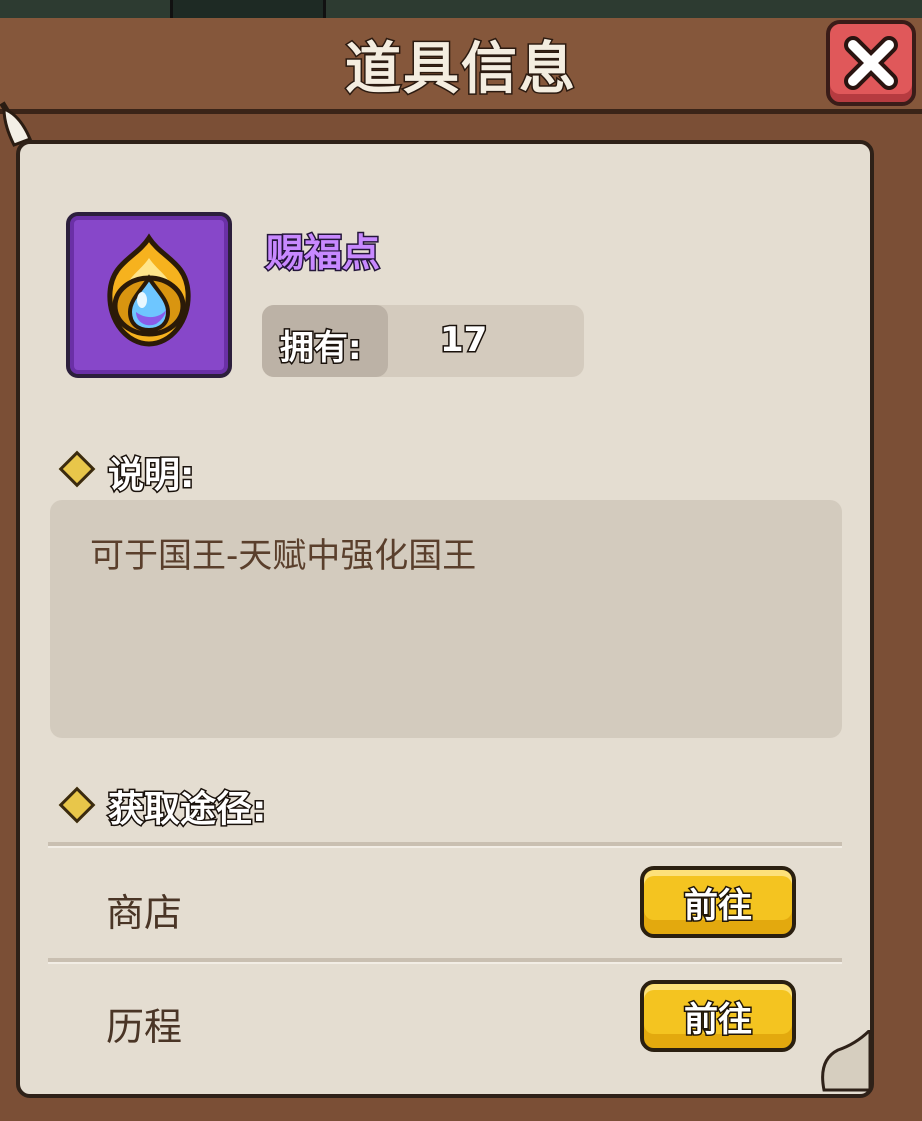  What do you see at coordinates (150, 476) in the screenshot?
I see `description-label: 说明:` at bounding box center [150, 476].